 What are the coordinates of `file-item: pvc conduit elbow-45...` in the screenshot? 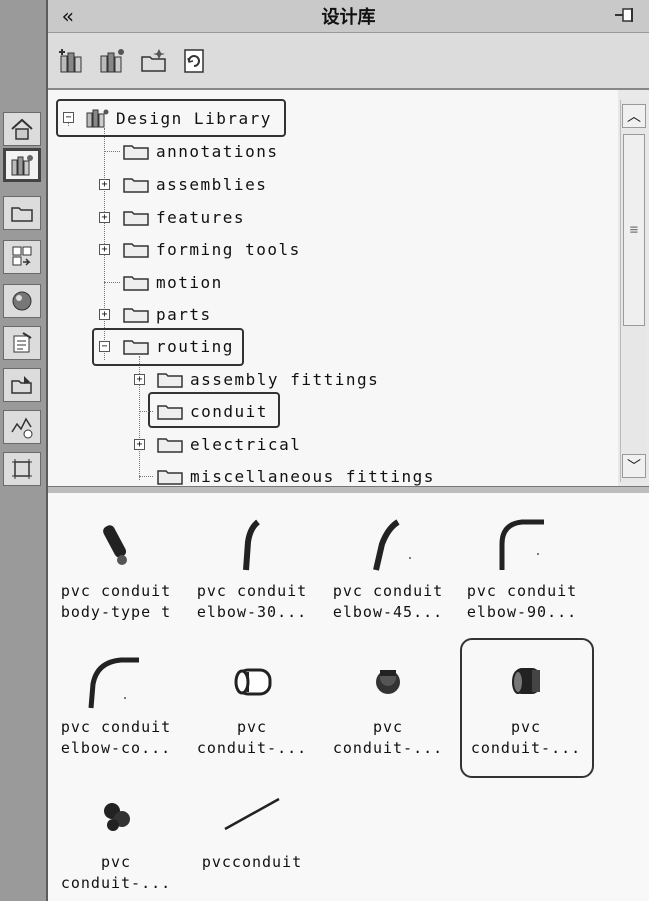 It's located at (388, 565).